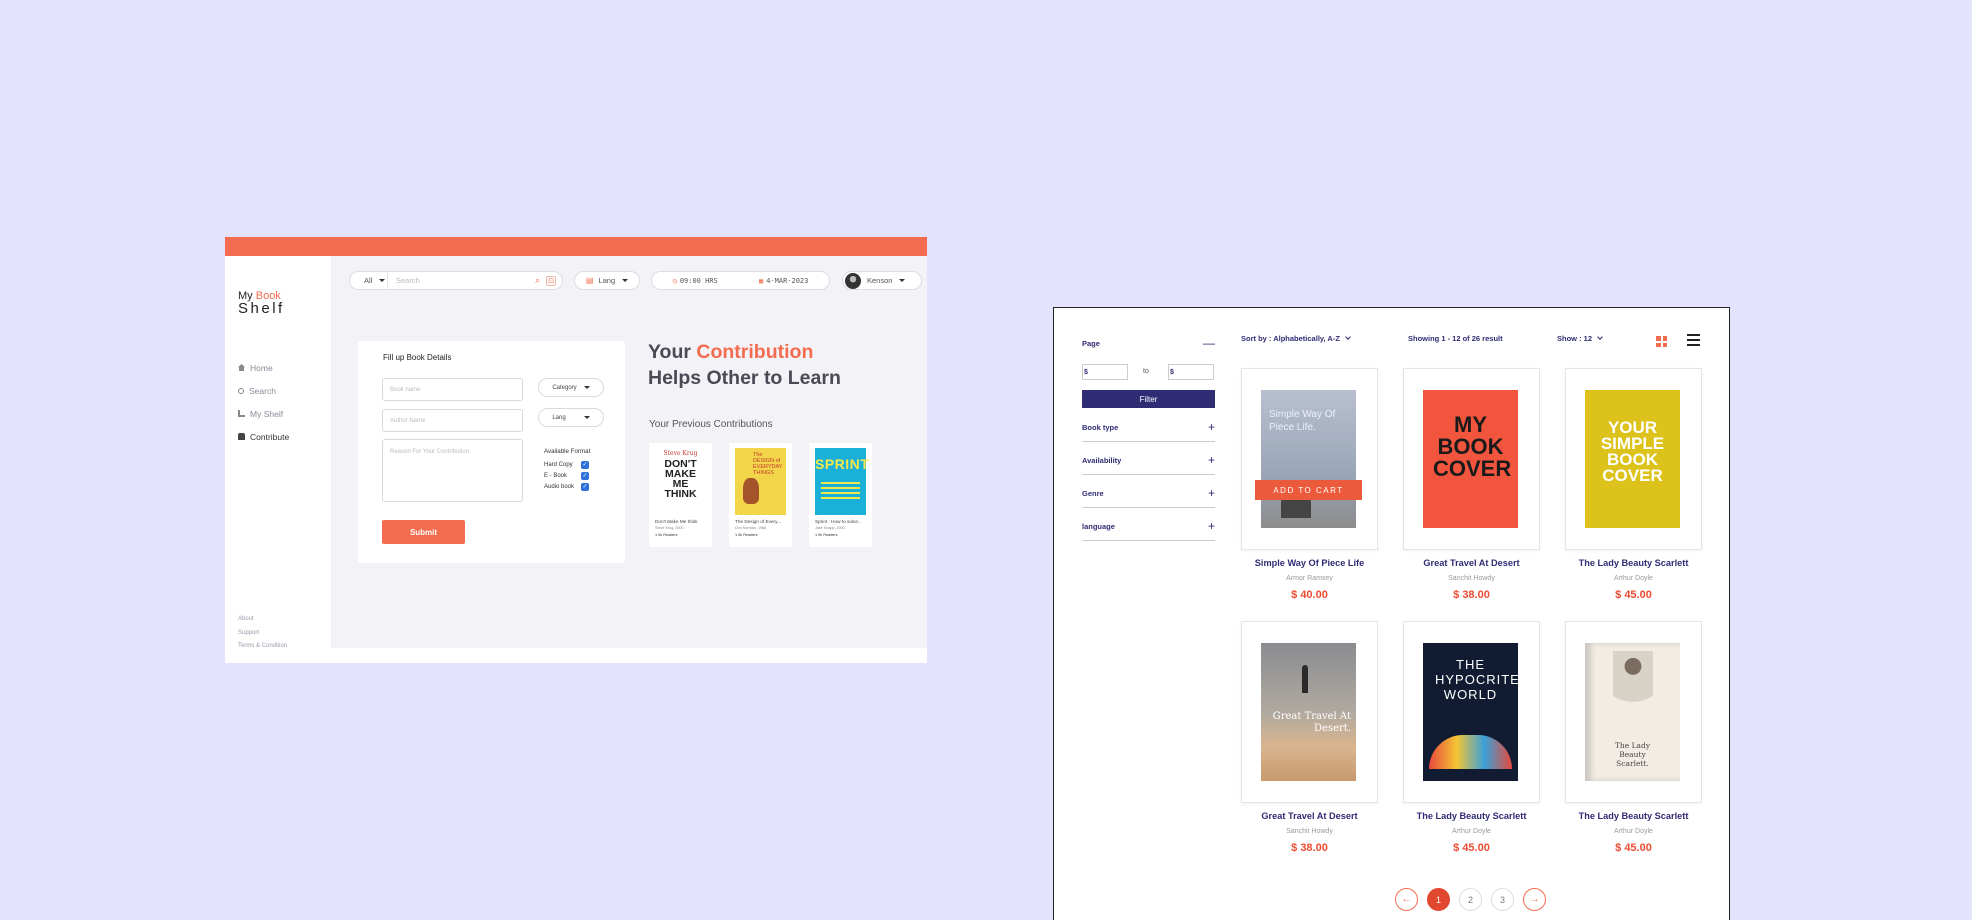  What do you see at coordinates (1580, 338) in the screenshot?
I see `show-count-select: Show : 12` at bounding box center [1580, 338].